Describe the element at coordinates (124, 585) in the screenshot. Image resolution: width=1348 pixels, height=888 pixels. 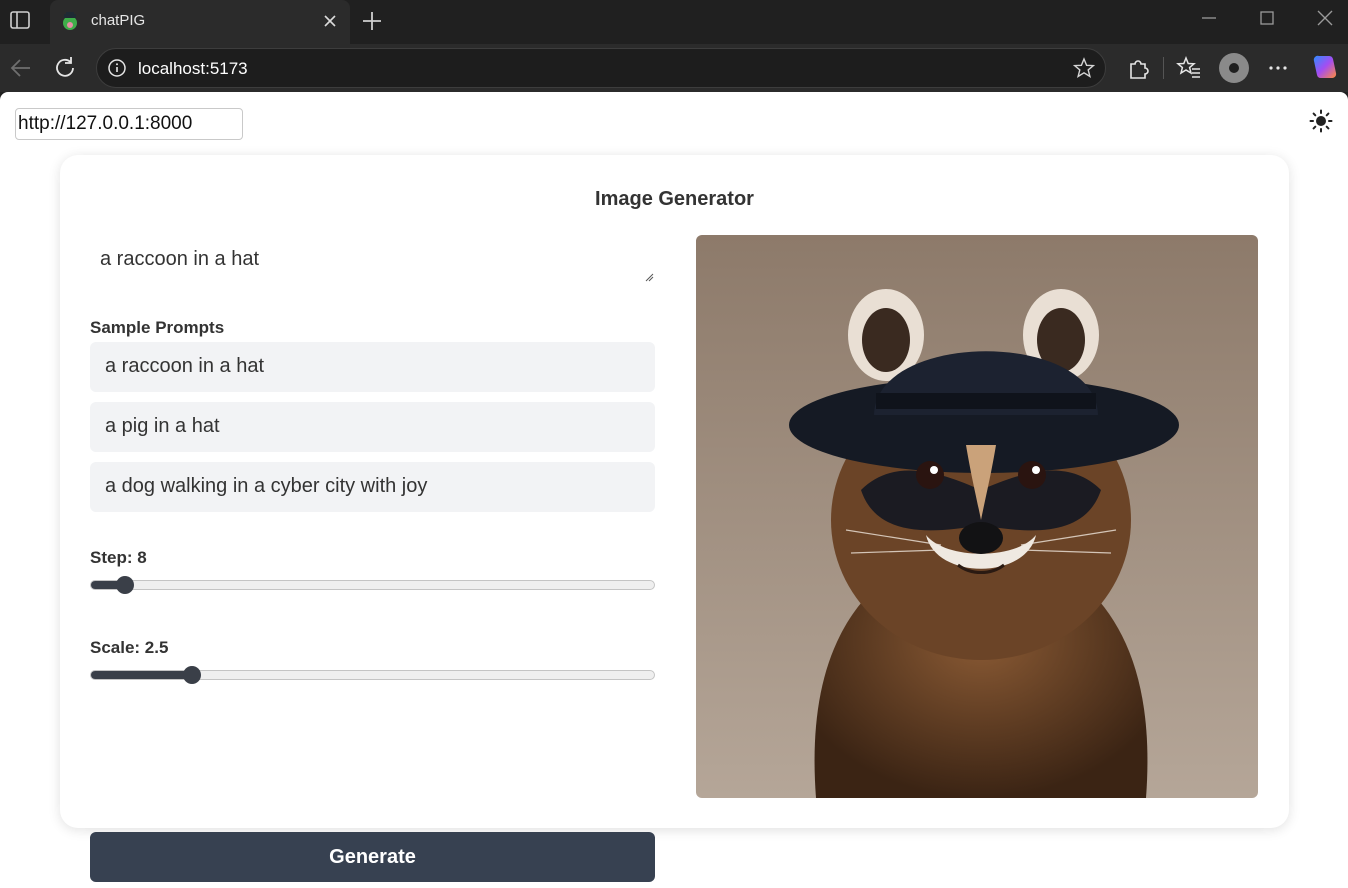
I see `step-slider-thumb` at that location.